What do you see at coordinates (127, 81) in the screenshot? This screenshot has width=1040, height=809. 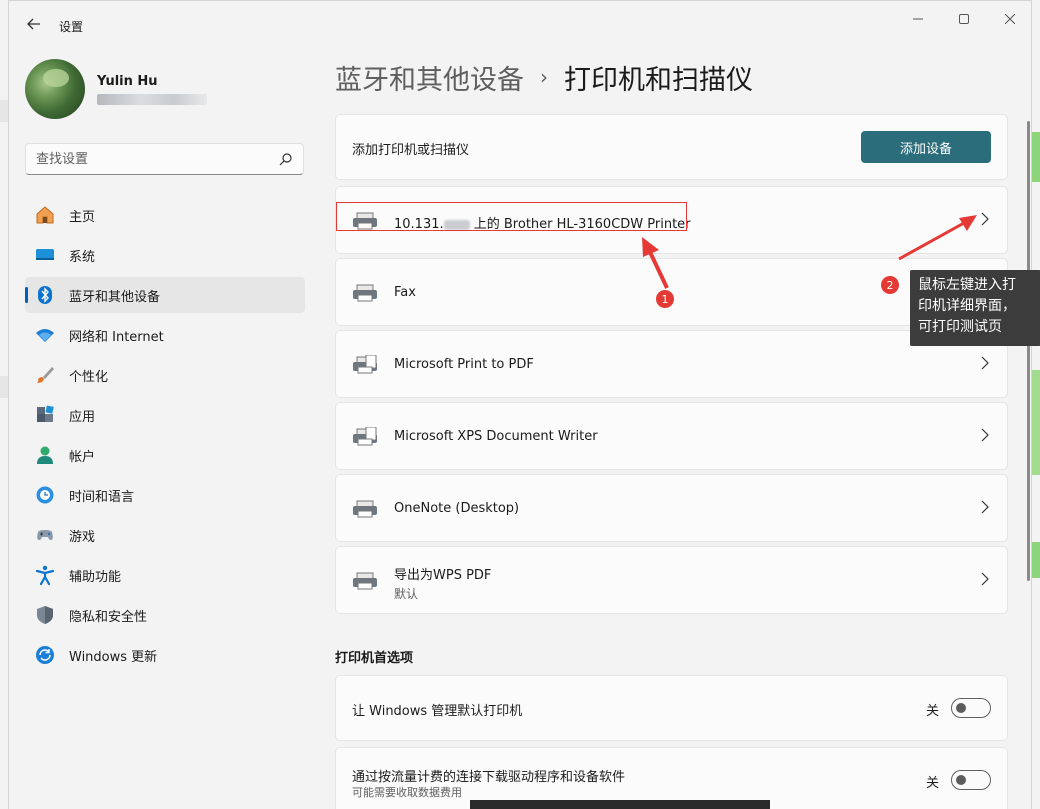 I see `user-name: Yulin Hu` at bounding box center [127, 81].